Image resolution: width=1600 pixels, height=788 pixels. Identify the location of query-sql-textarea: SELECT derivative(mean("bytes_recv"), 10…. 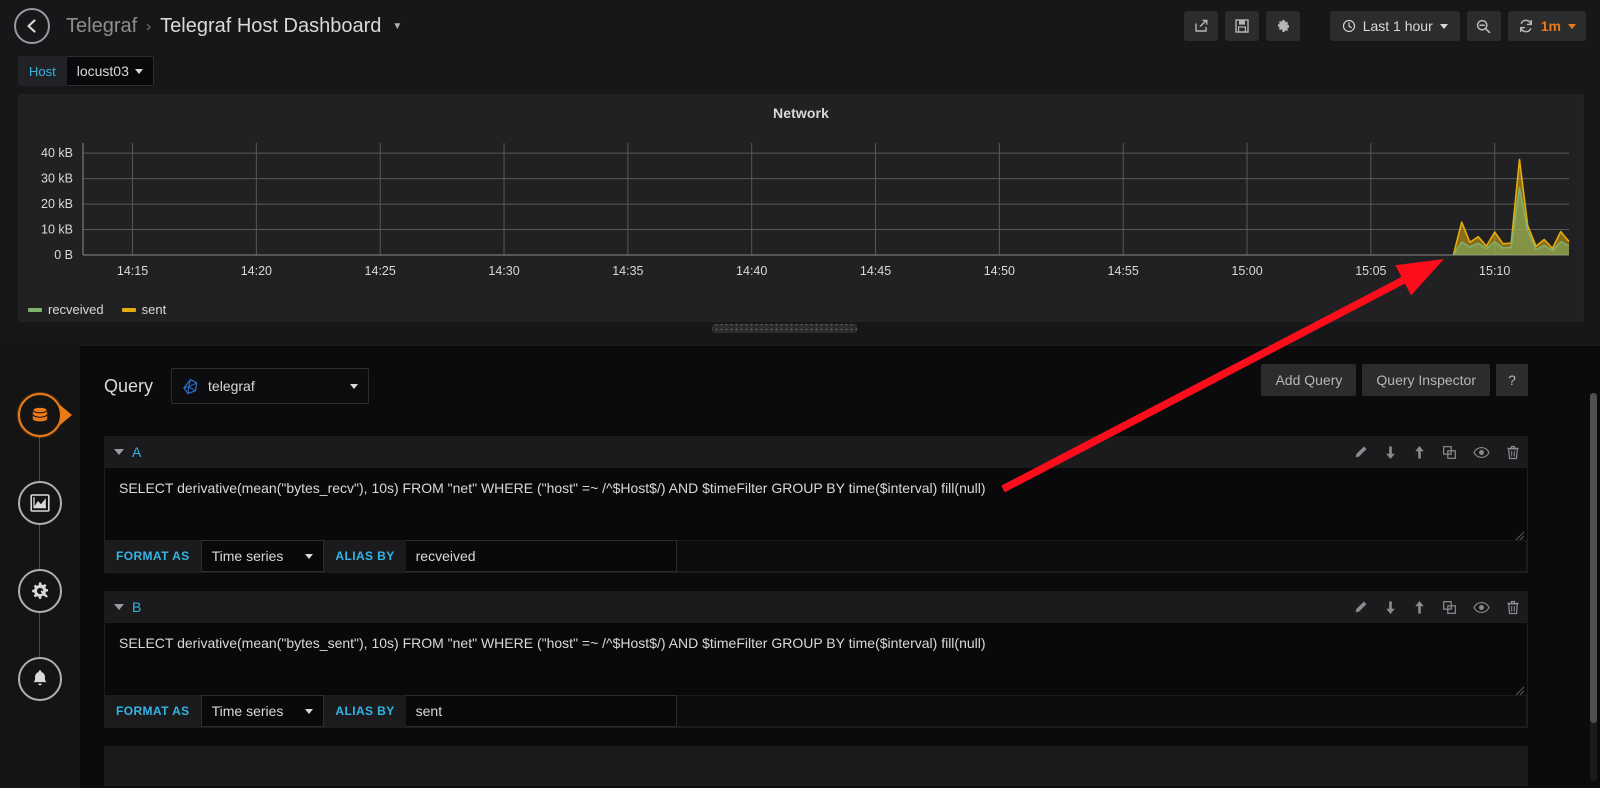
(816, 504).